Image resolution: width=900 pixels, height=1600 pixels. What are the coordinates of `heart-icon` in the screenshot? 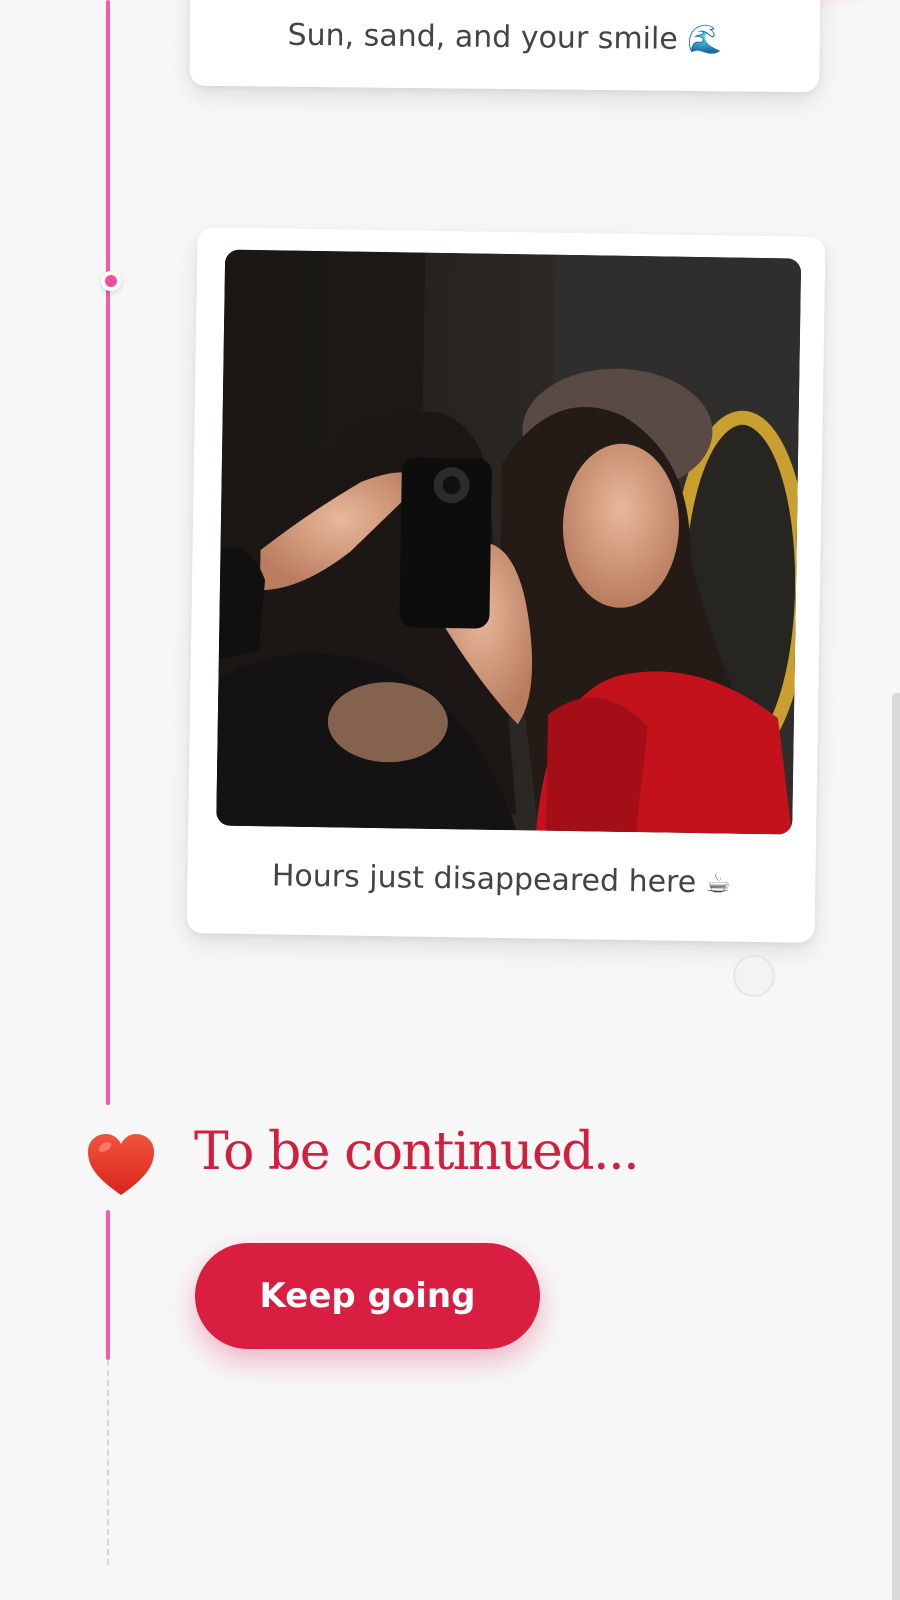 It's located at (121, 1164).